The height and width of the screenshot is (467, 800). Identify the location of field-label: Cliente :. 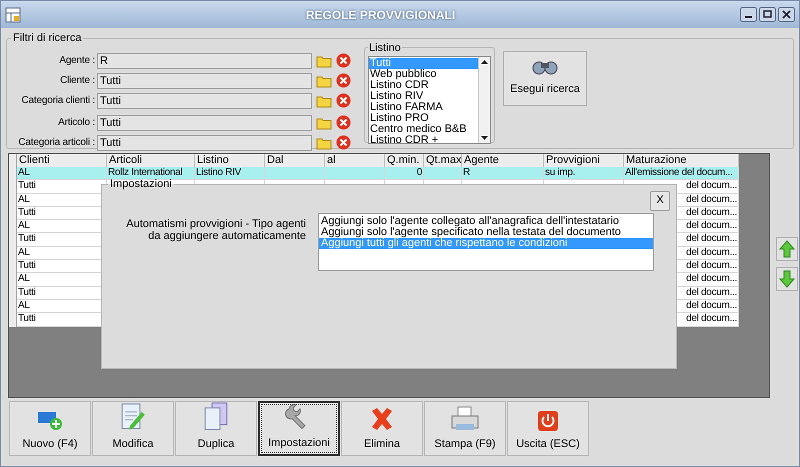
(77, 81).